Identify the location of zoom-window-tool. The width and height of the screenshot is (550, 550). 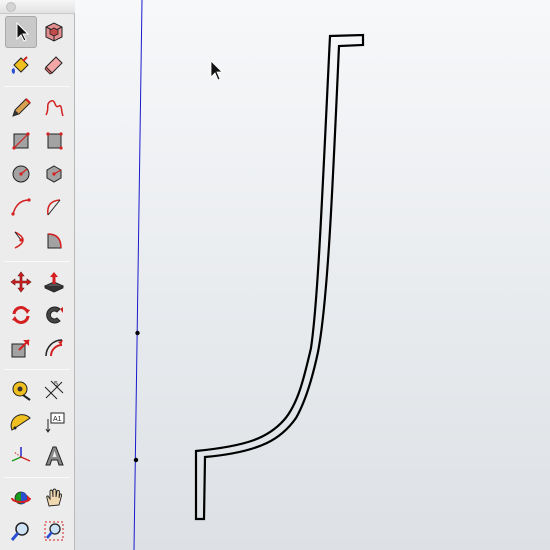
(54, 531).